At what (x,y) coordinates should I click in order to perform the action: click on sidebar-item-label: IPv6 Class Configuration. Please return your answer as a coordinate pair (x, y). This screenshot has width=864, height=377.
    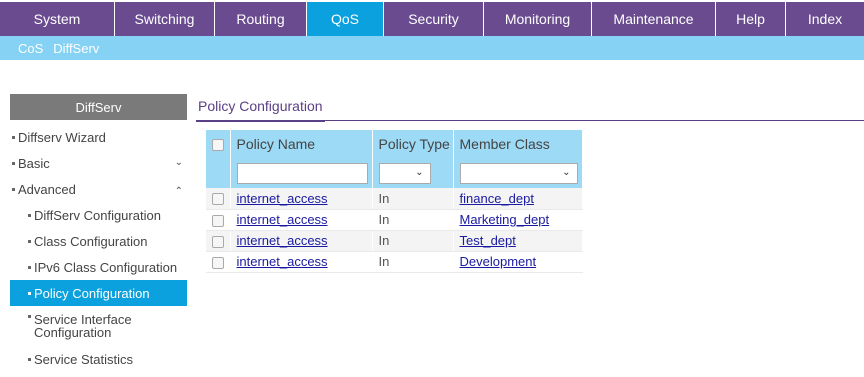
    Looking at the image, I should click on (106, 267).